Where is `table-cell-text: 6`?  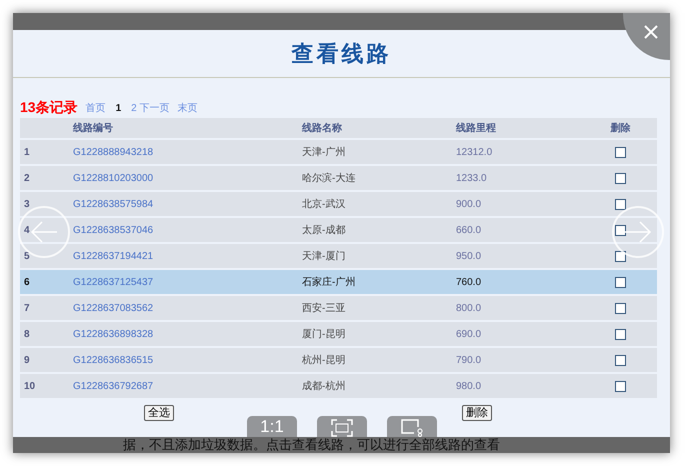 table-cell-text: 6 is located at coordinates (27, 283).